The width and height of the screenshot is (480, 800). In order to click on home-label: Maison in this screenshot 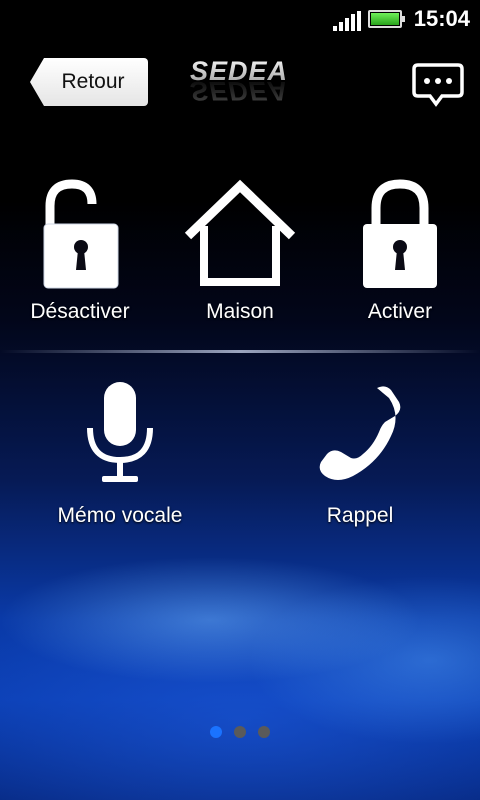, I will do `click(240, 311)`.